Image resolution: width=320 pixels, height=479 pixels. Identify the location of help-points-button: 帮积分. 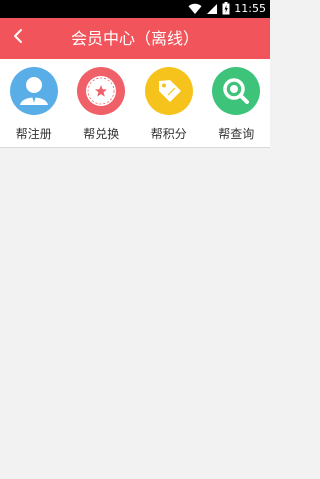
(169, 103).